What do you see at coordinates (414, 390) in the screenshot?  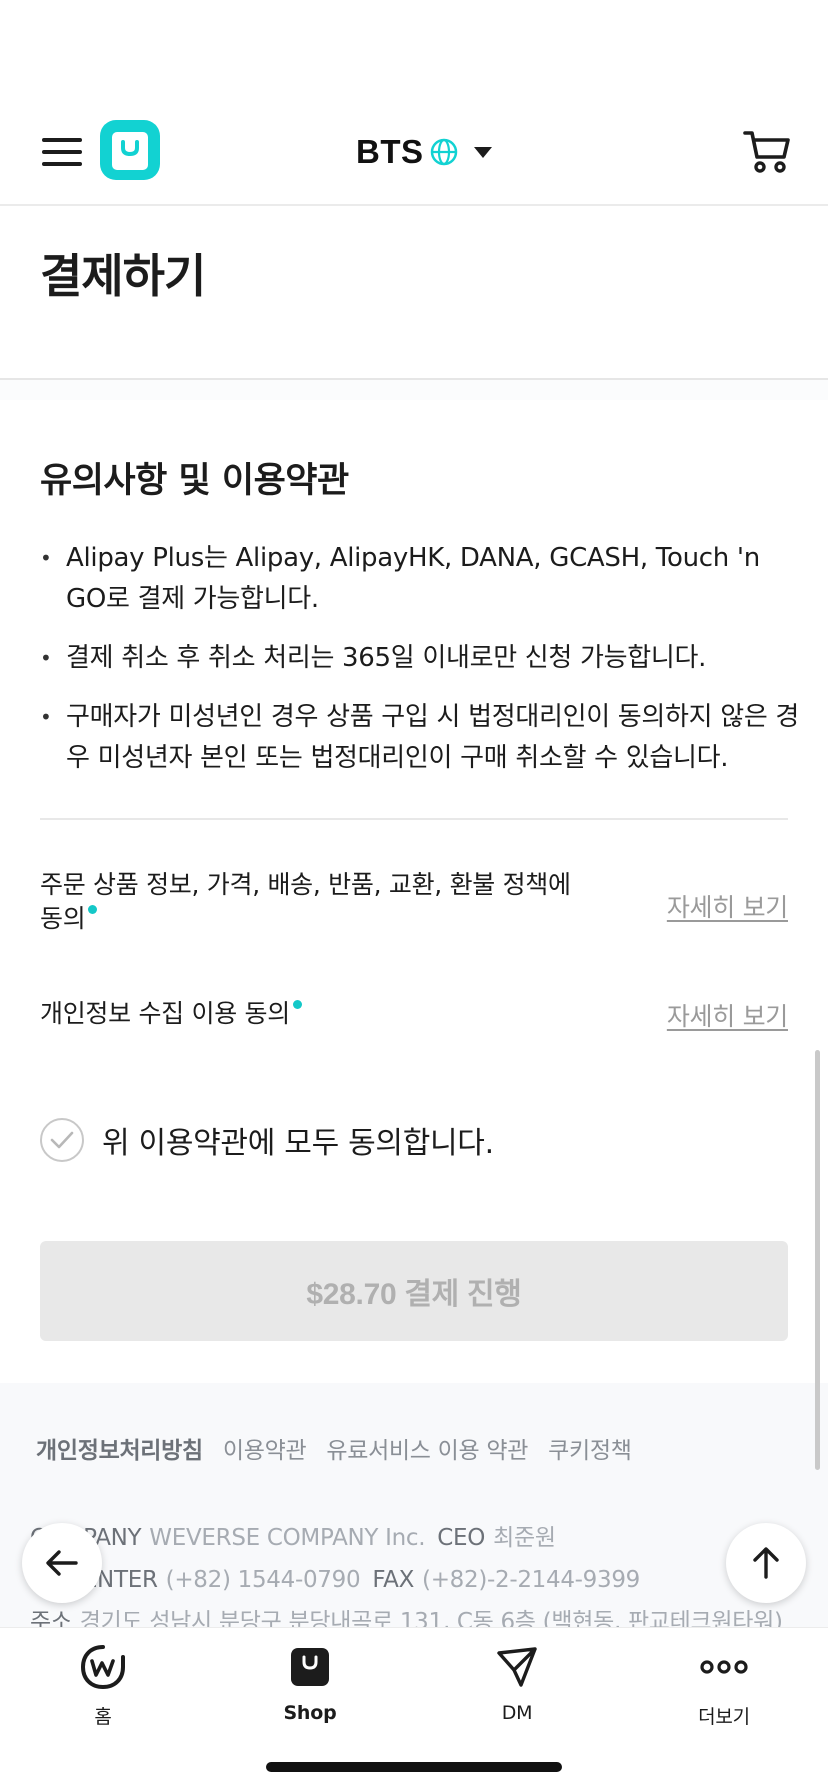 I see `section-band` at bounding box center [414, 390].